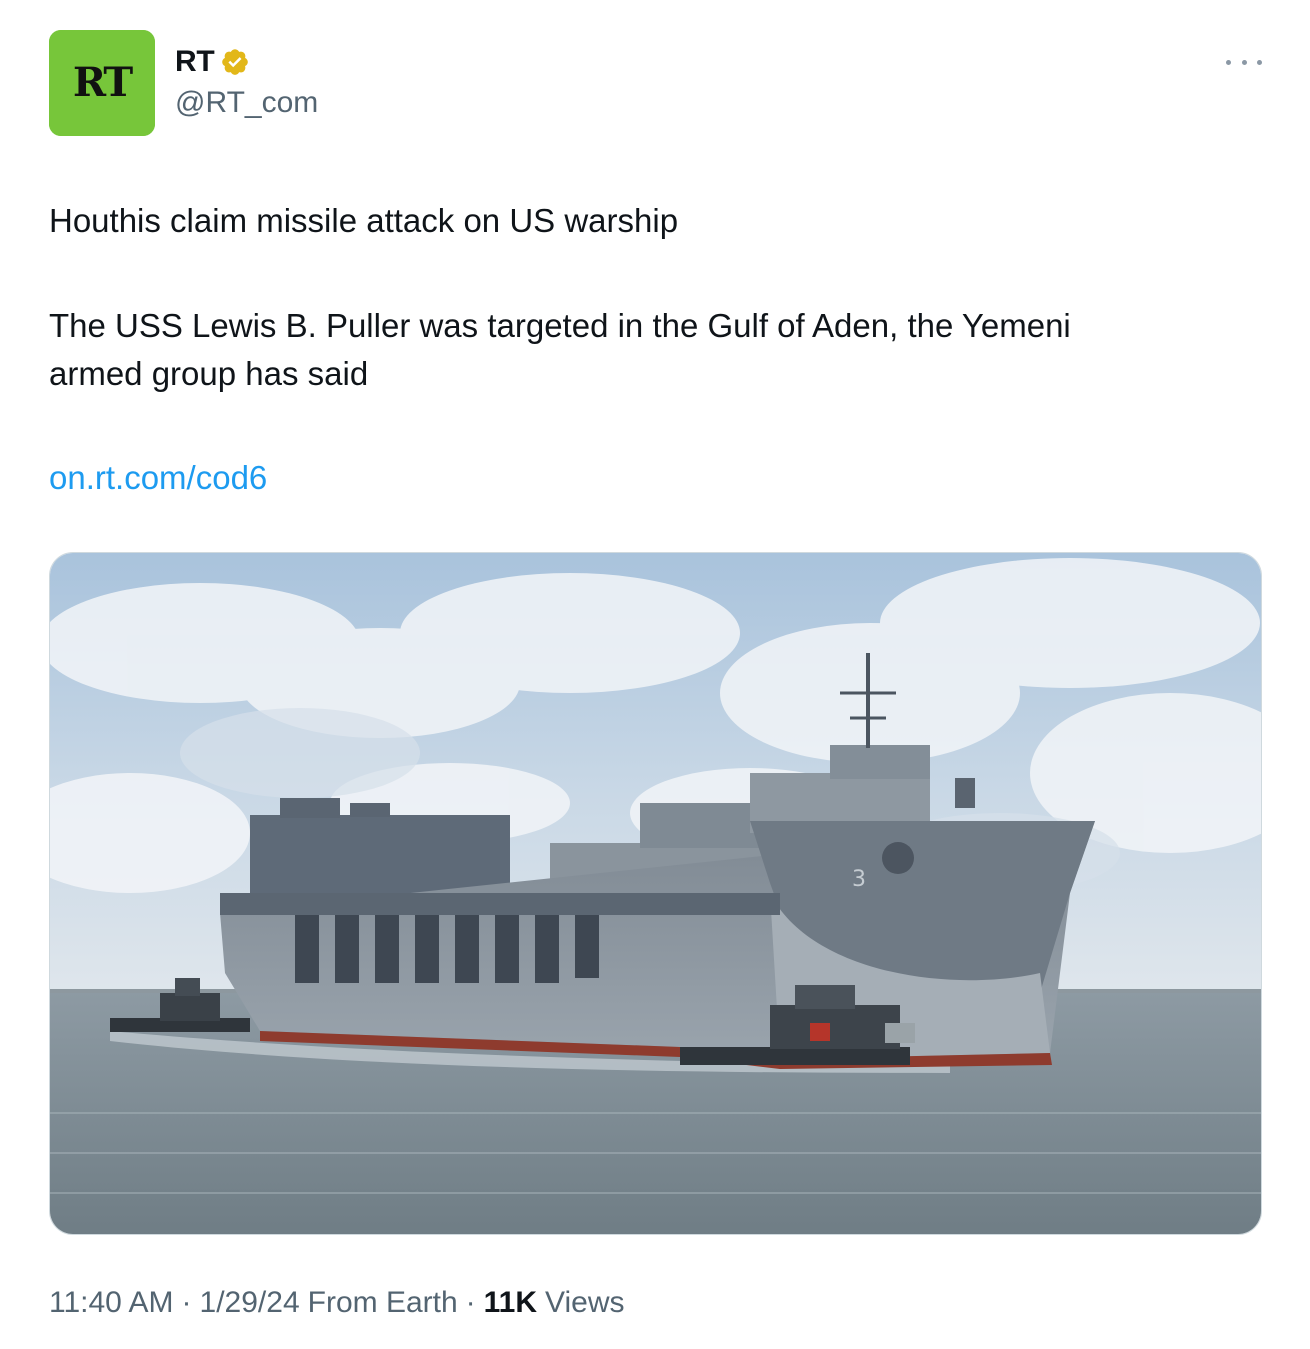 The image size is (1310, 1349). Describe the element at coordinates (235, 62) in the screenshot. I see `verified-badge-icon` at that location.